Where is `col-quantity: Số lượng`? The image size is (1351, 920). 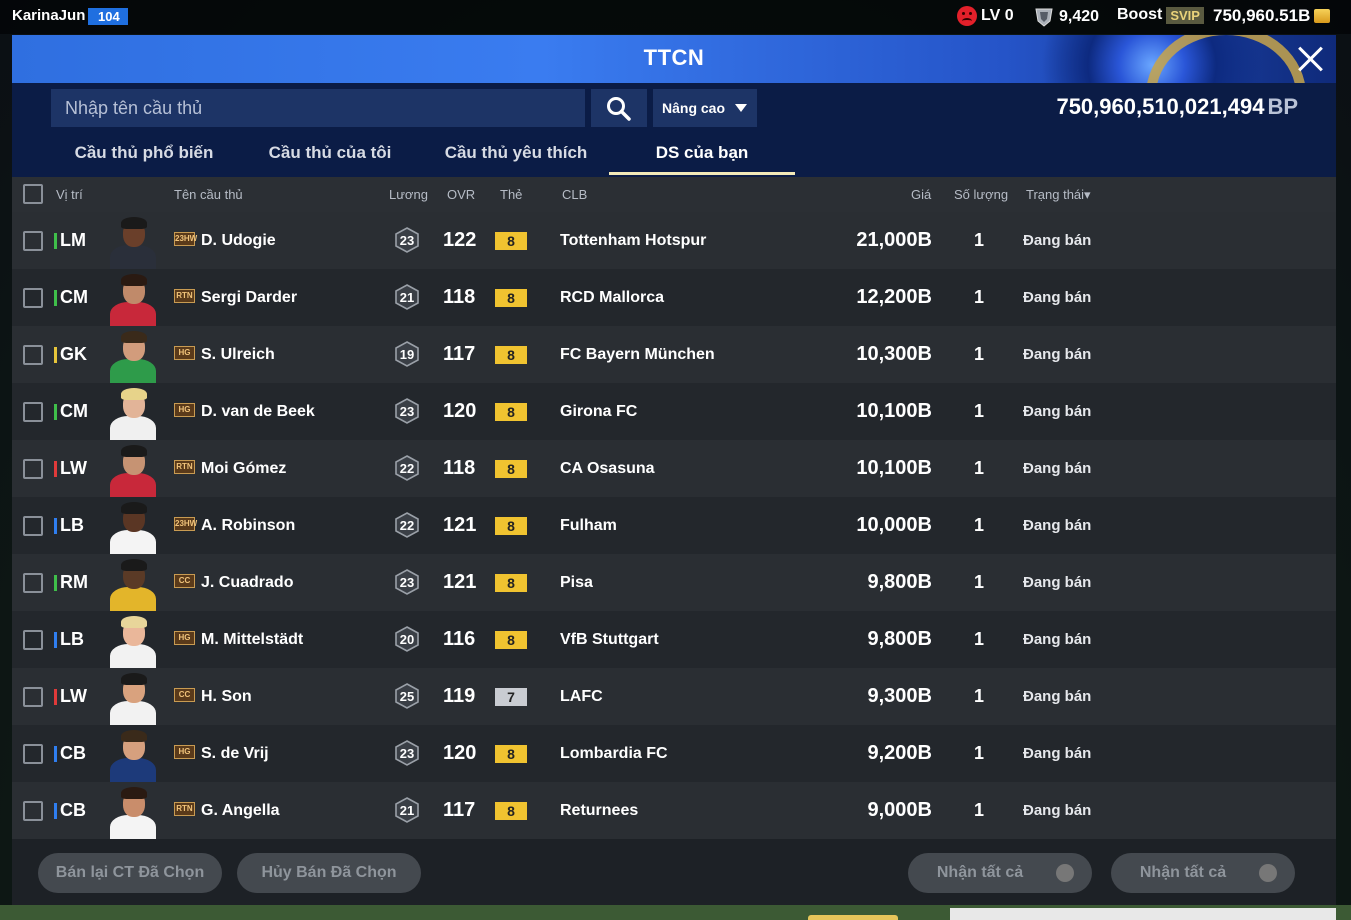
col-quantity: Số lượng is located at coordinates (981, 194).